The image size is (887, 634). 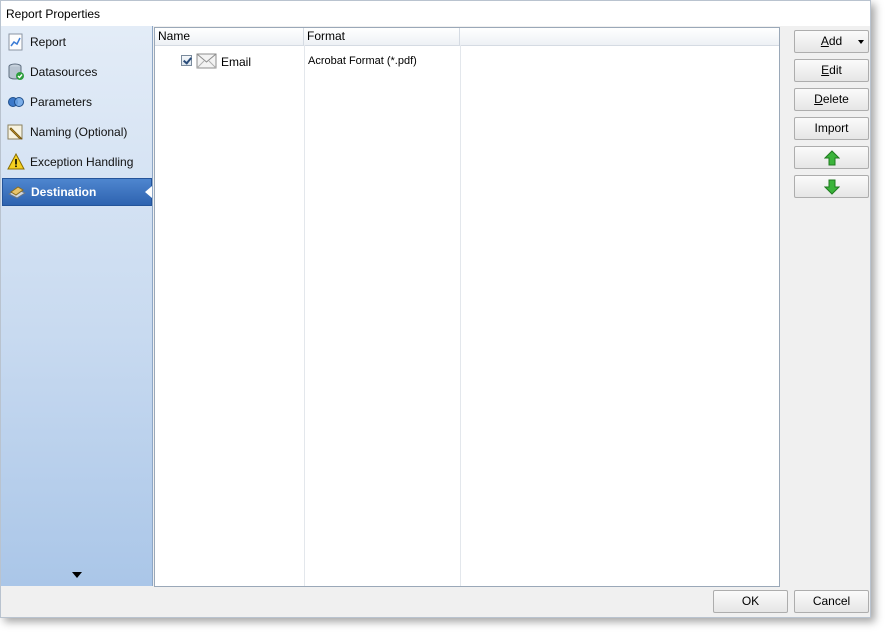 I want to click on add-button: Add, so click(x=831, y=41).